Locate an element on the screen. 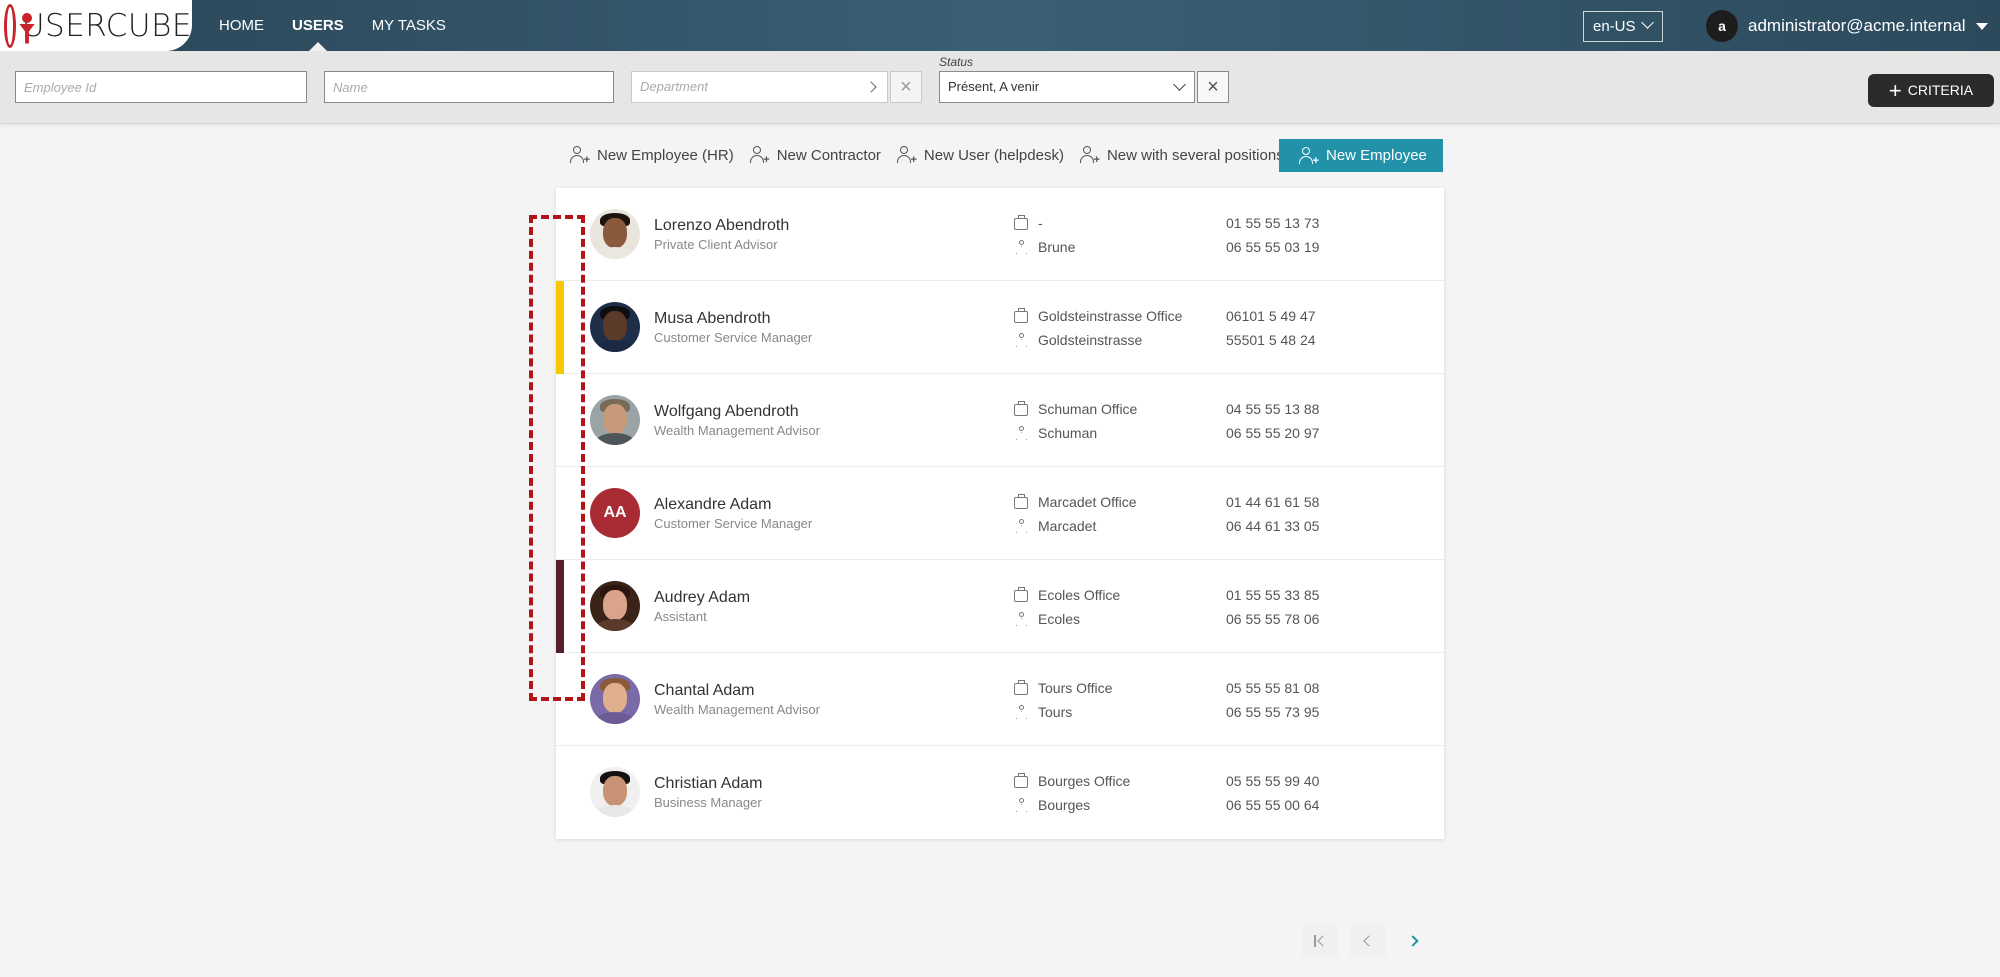 The height and width of the screenshot is (977, 2000). chevron-down-icon is located at coordinates (1647, 22).